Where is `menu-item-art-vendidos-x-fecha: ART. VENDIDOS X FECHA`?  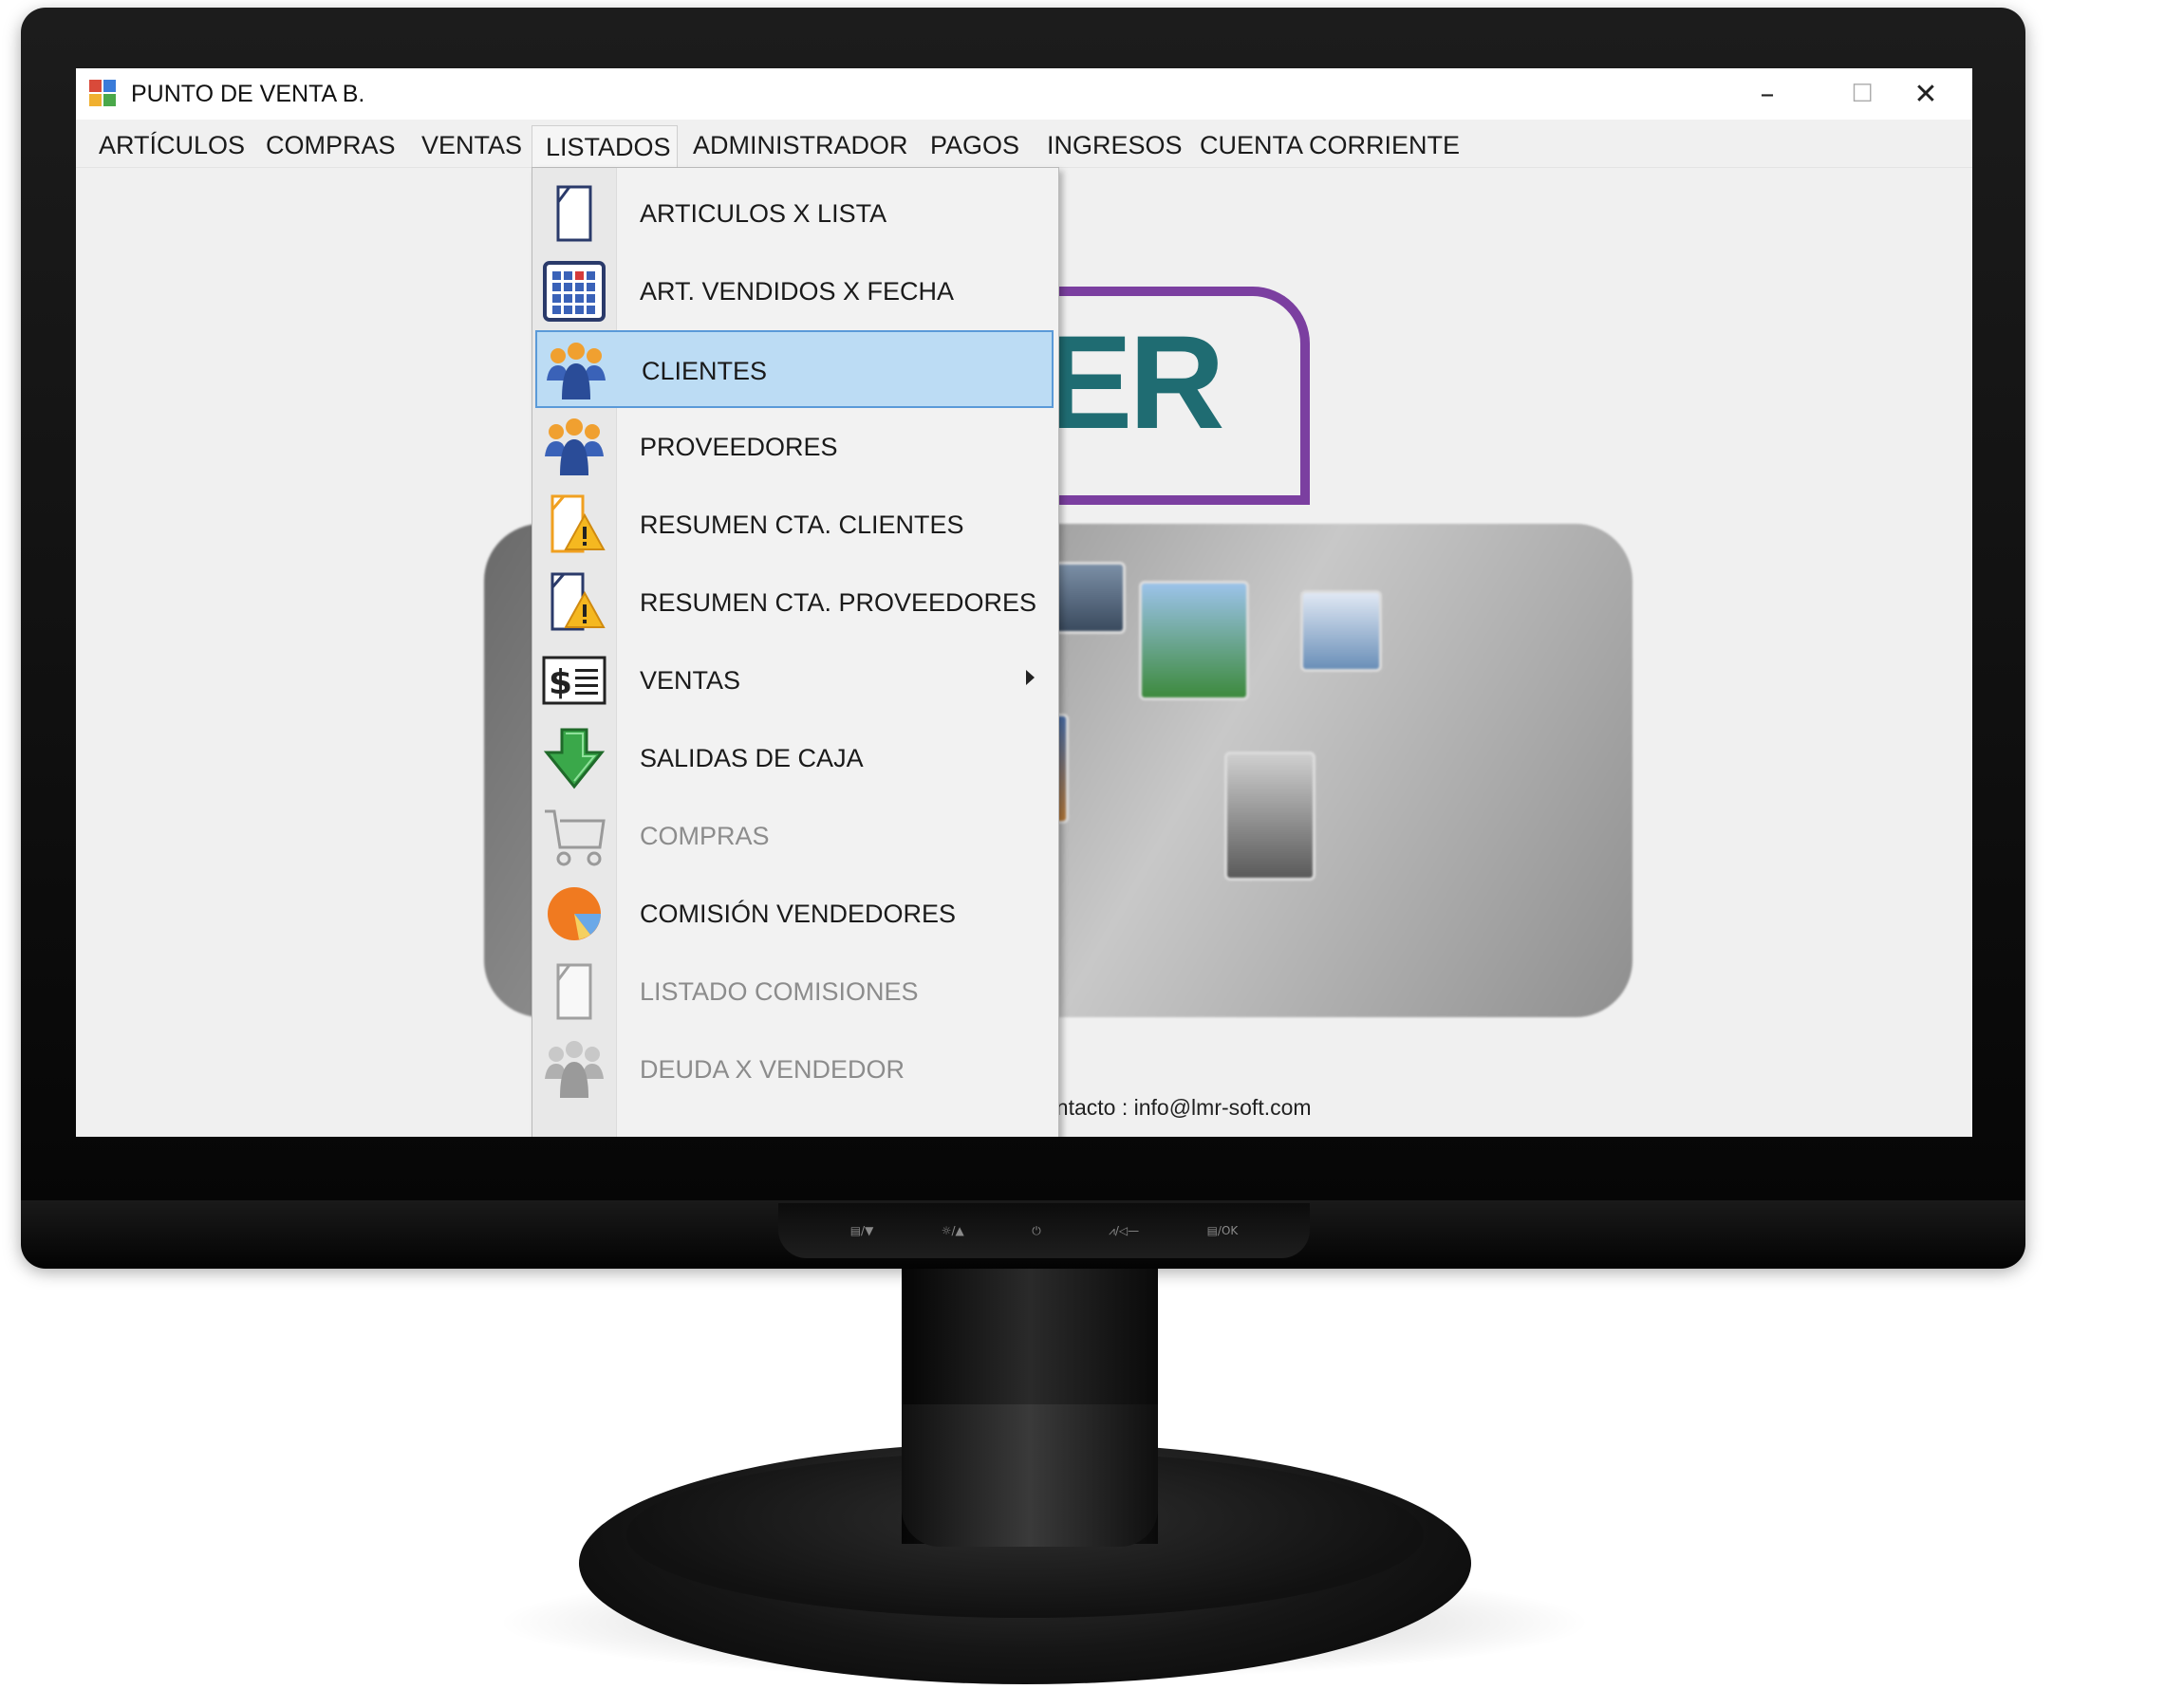
menu-item-art-vendidos-x-fecha: ART. VENDIDOS X FECHA is located at coordinates (795, 291).